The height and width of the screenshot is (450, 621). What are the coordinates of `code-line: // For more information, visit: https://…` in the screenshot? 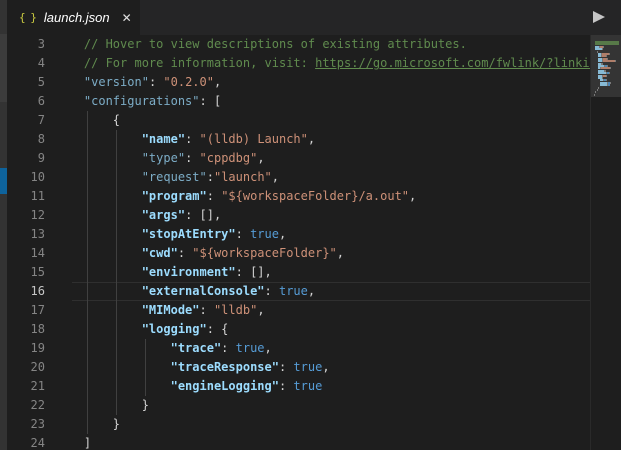 It's located at (322, 63).